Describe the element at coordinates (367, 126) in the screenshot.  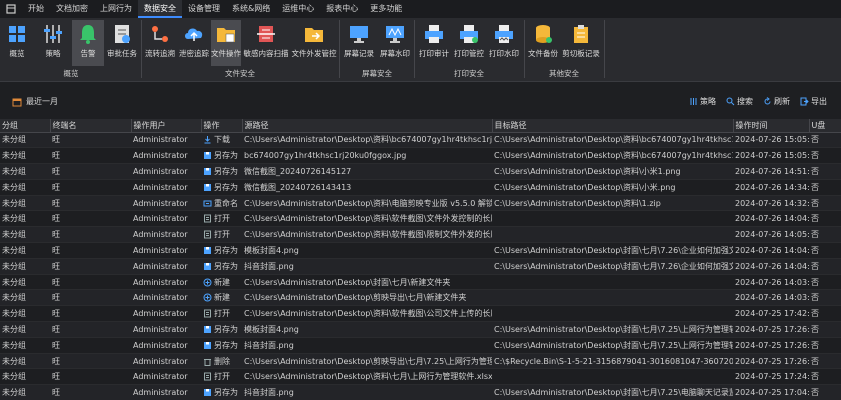
I see `column-header-4: 源路径` at that location.